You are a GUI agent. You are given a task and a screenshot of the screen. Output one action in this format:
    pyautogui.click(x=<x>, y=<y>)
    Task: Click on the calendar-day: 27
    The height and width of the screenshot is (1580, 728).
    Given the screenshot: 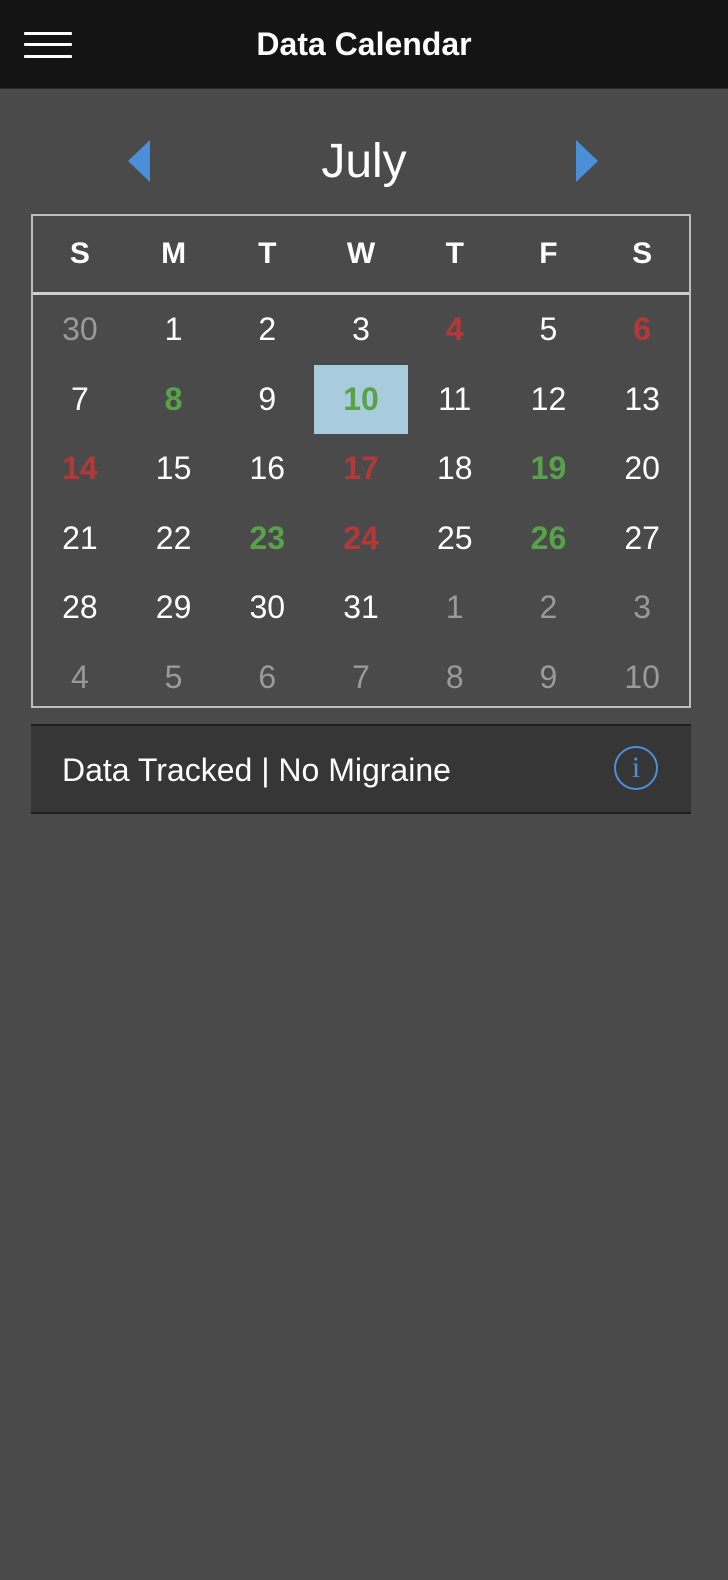 What is the action you would take?
    pyautogui.click(x=642, y=539)
    